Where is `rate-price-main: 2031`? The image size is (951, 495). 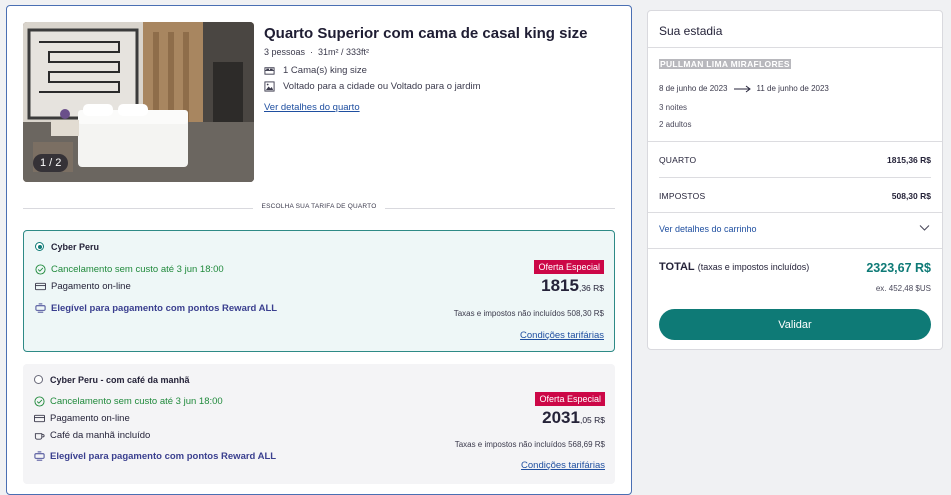 rate-price-main: 2031 is located at coordinates (561, 417).